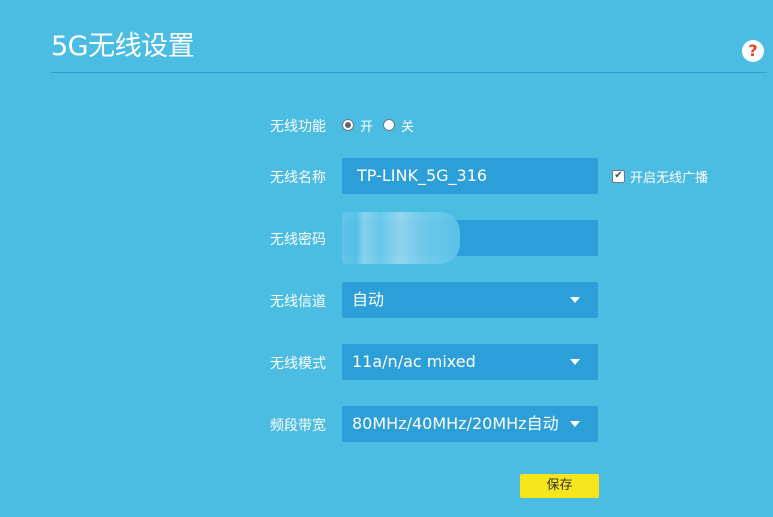 The image size is (773, 517). Describe the element at coordinates (357, 125) in the screenshot. I see `wireless-on-radio: 开` at that location.